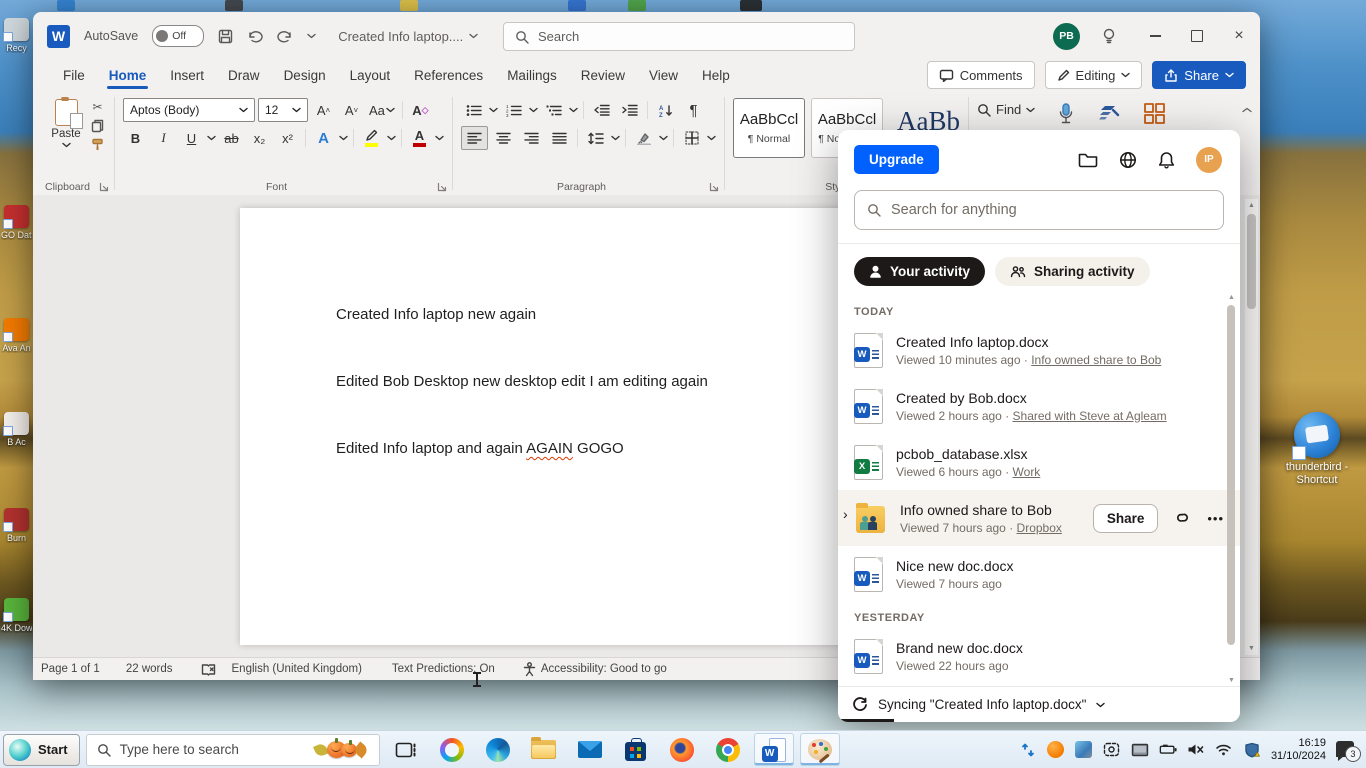 The height and width of the screenshot is (768, 1366). What do you see at coordinates (76, 669) in the screenshot?
I see `page-indicator: Page 1 of 1` at bounding box center [76, 669].